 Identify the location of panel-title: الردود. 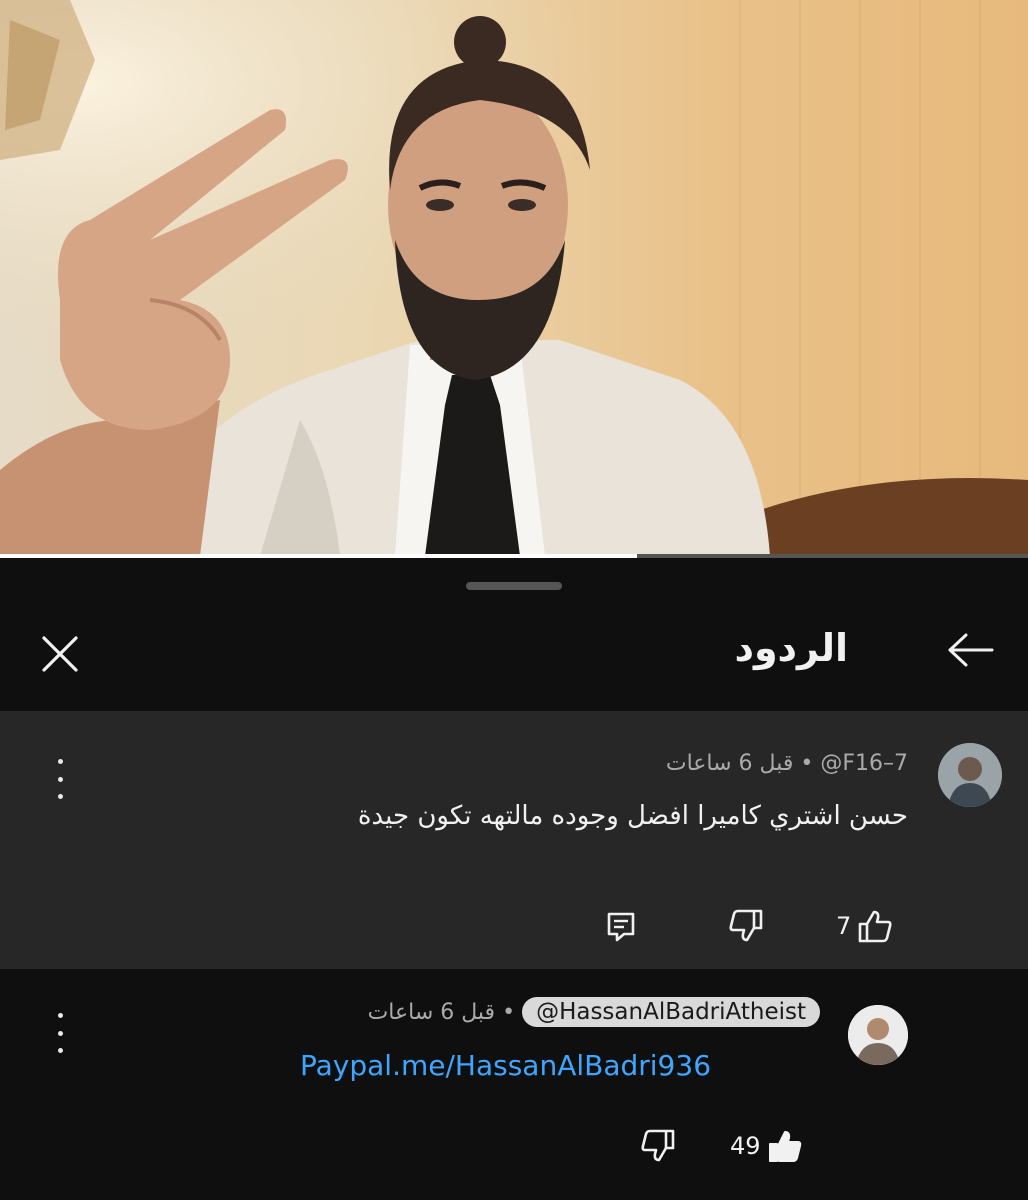
(791, 648).